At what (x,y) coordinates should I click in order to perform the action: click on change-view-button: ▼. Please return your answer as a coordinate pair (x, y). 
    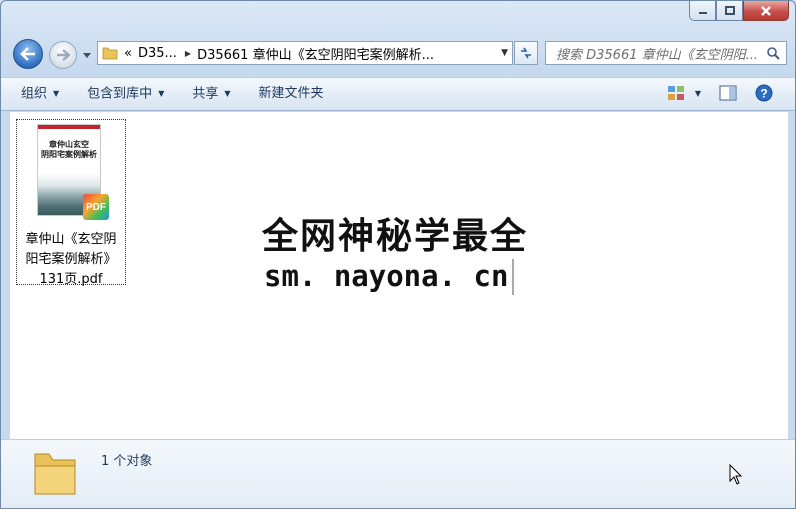
    Looking at the image, I should click on (684, 93).